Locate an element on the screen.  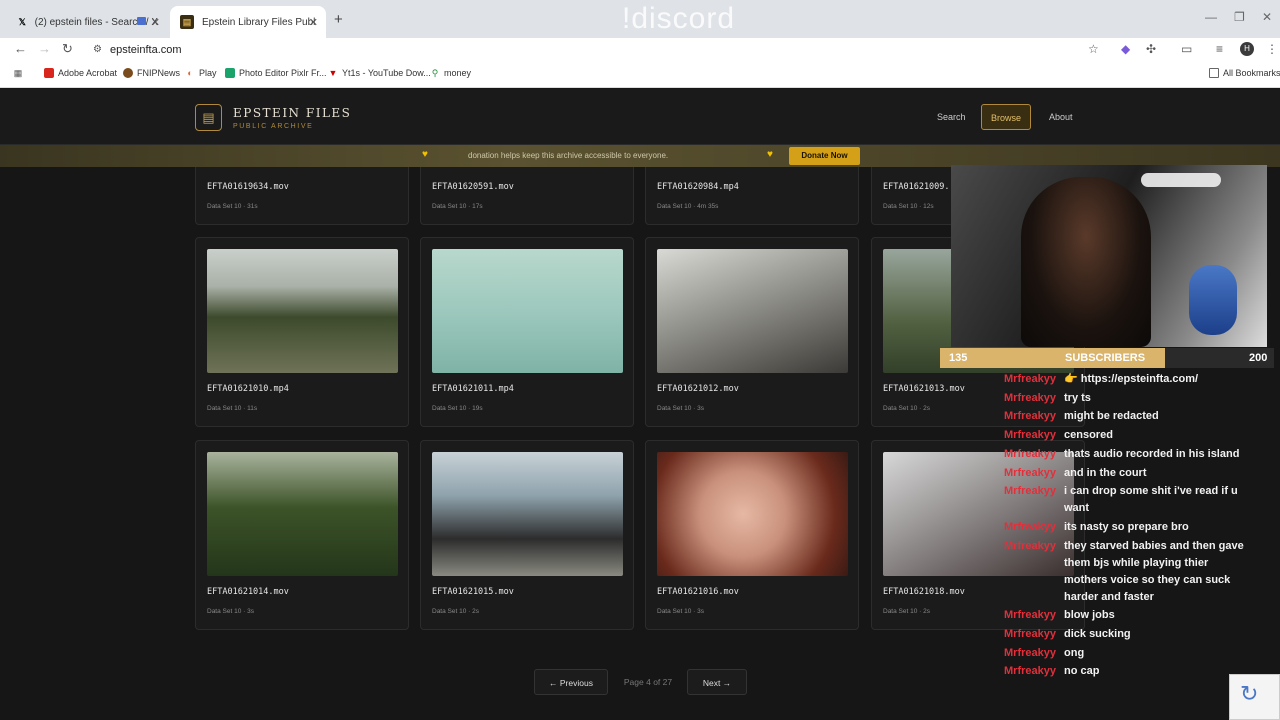
apps-grid-icon: ▦ is located at coordinates (20, 73).